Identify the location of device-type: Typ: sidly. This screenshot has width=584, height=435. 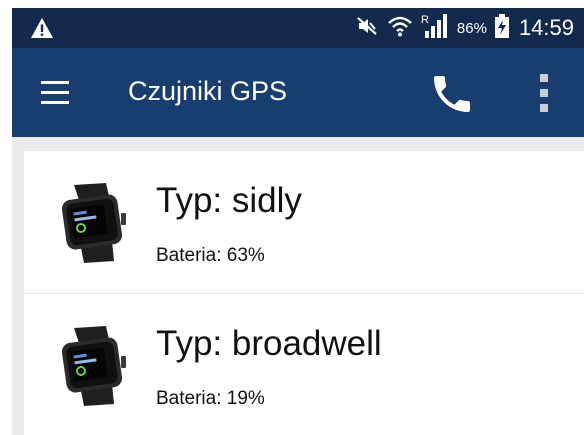
(229, 200).